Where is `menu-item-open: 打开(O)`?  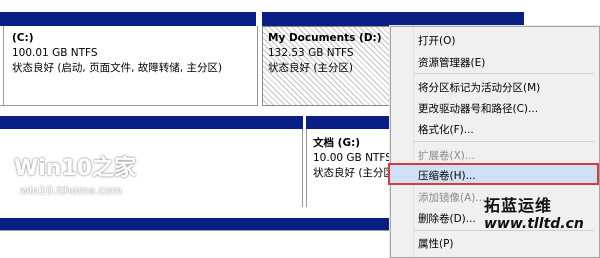 menu-item-open: 打开(O) is located at coordinates (436, 40).